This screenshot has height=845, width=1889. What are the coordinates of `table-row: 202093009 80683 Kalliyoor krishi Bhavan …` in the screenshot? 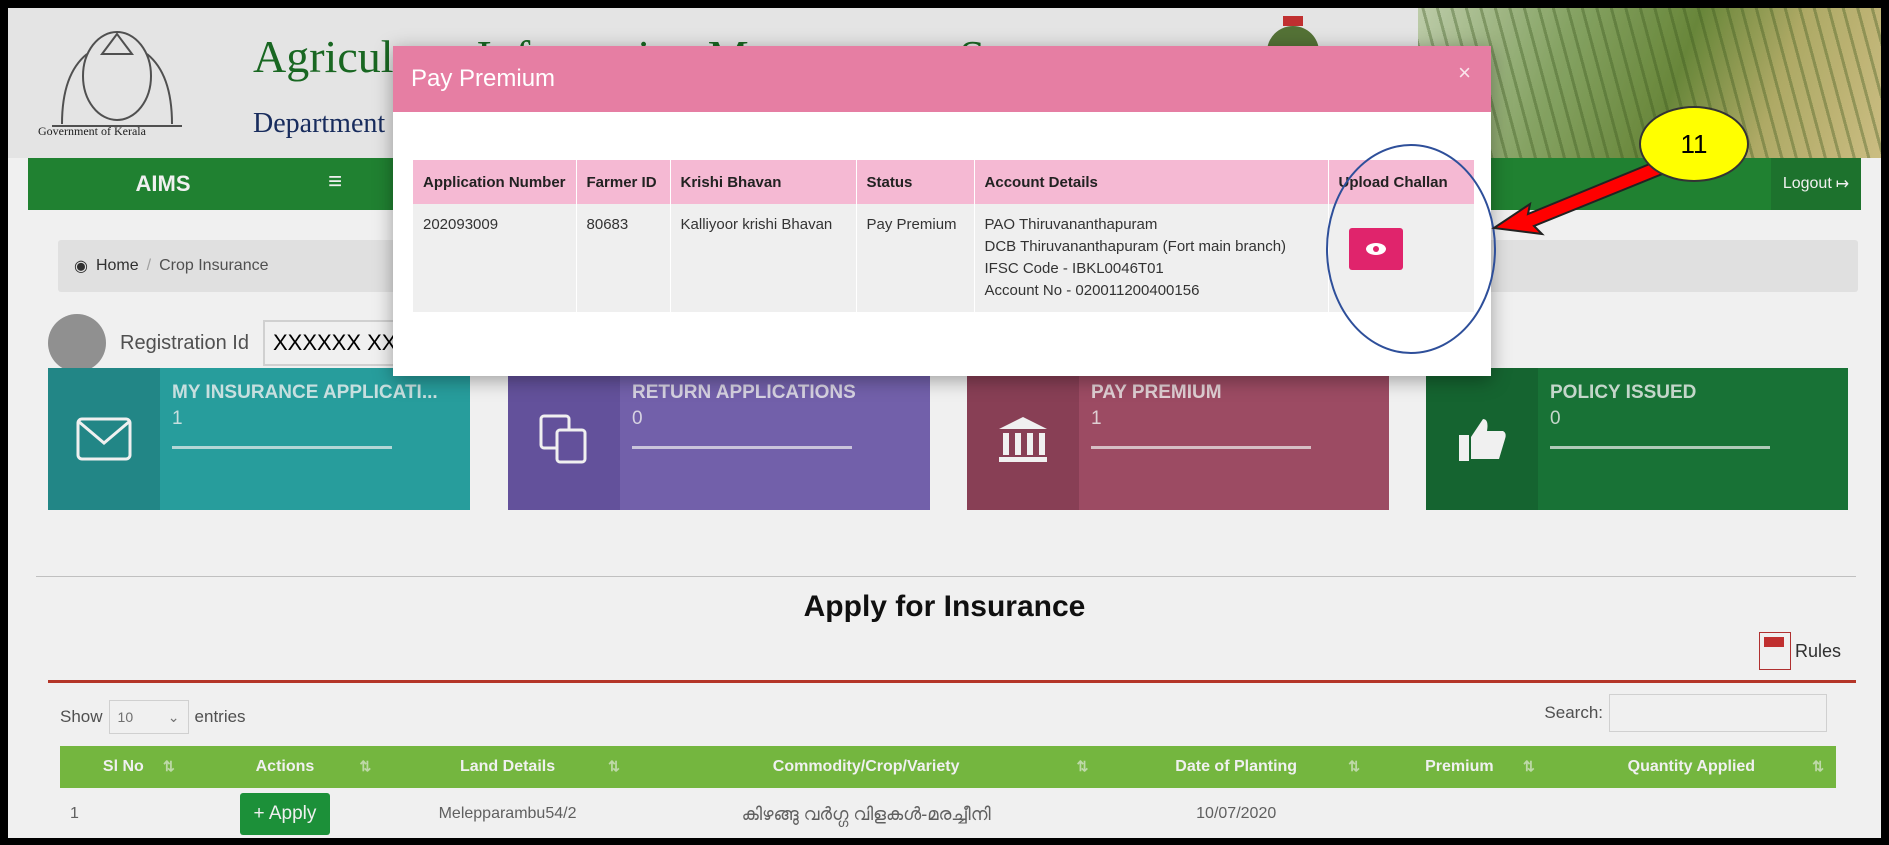 It's located at (944, 258).